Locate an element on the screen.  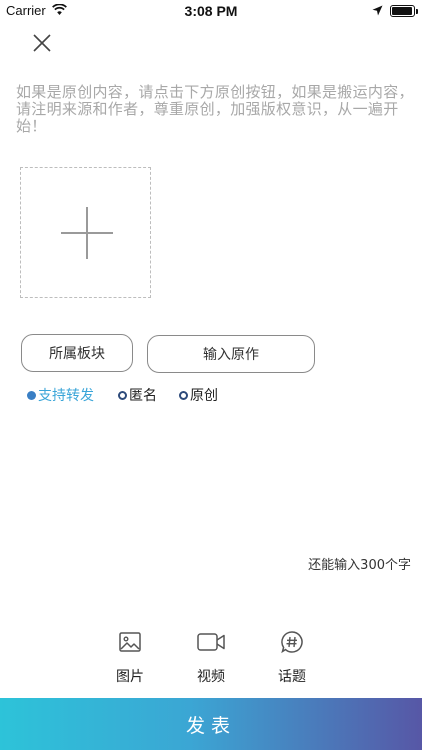
radio-selected-icon is located at coordinates (31, 395).